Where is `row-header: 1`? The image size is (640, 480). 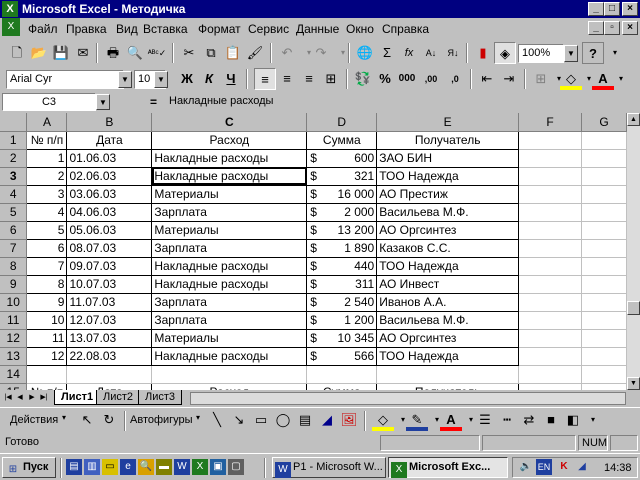 row-header: 1 is located at coordinates (14, 140).